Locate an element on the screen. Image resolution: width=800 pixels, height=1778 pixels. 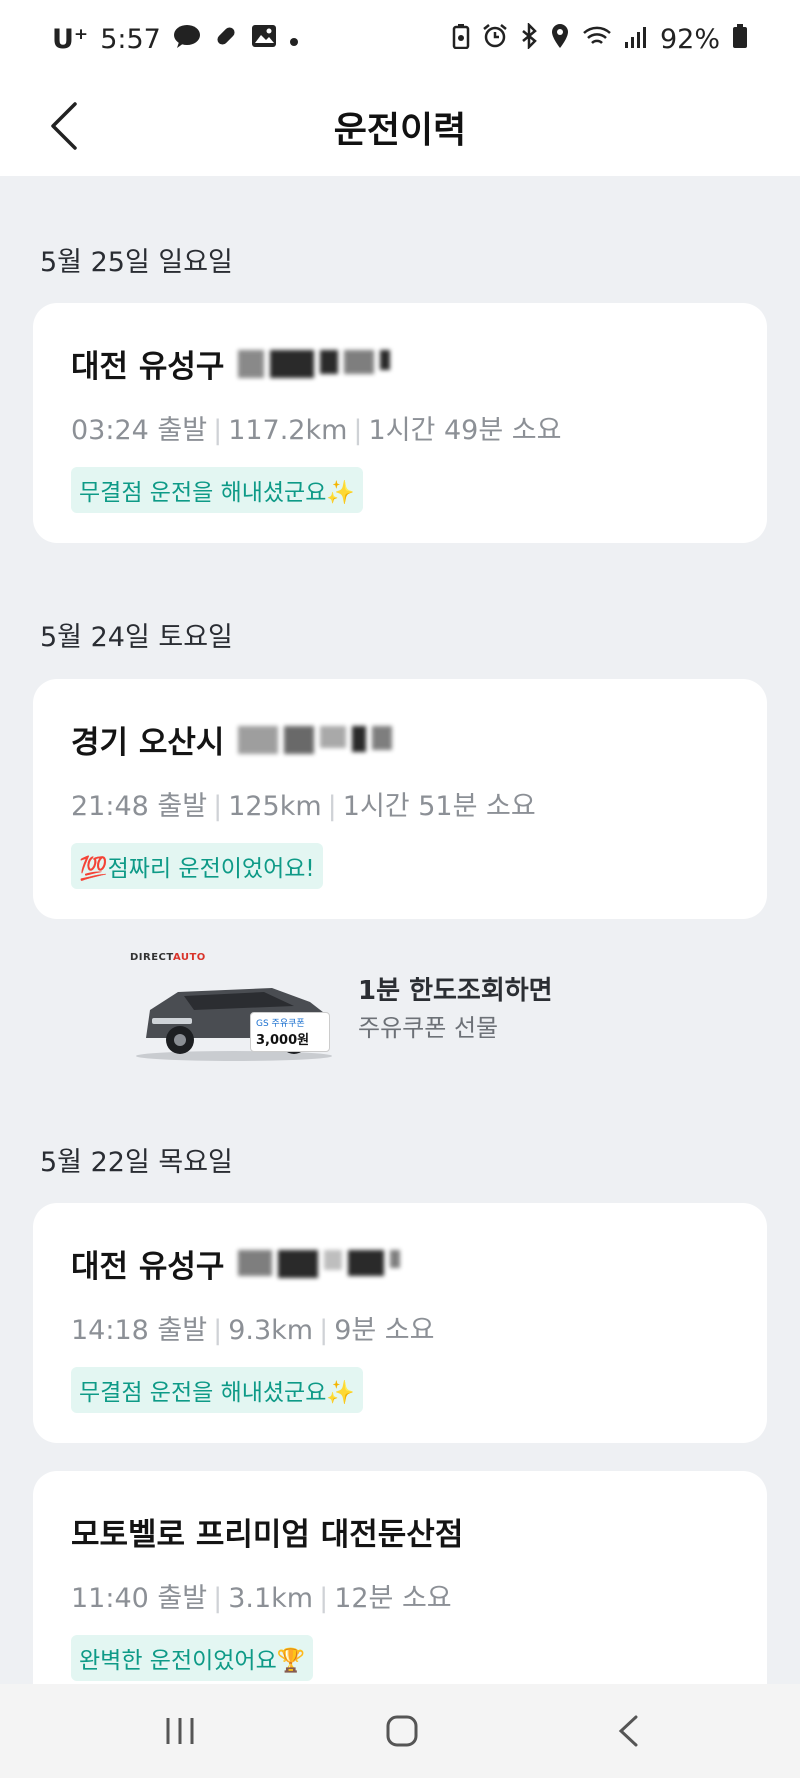
battery-icon is located at coordinates (740, 39).